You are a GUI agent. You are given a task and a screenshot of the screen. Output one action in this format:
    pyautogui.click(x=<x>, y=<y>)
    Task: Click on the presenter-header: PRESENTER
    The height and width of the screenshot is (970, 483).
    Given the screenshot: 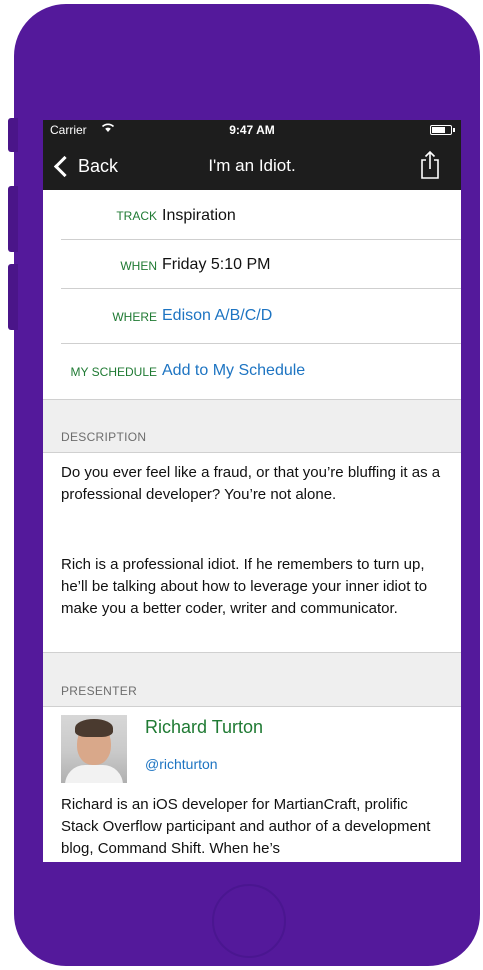 What is the action you would take?
    pyautogui.click(x=252, y=679)
    